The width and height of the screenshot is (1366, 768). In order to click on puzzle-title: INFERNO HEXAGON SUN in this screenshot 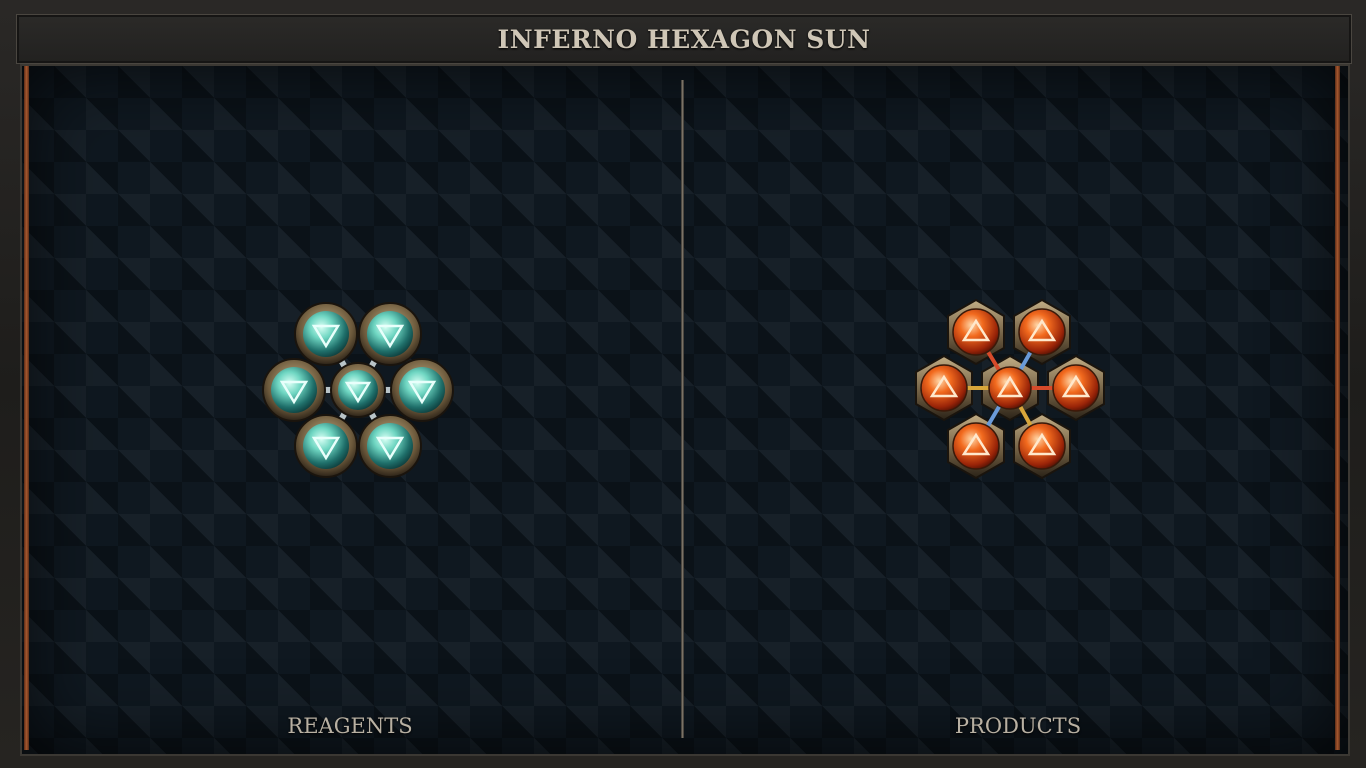, I will do `click(684, 39)`.